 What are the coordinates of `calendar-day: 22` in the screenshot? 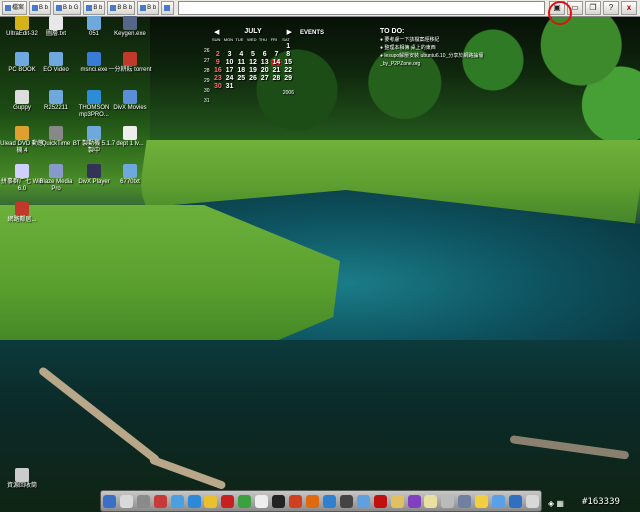 It's located at (288, 70).